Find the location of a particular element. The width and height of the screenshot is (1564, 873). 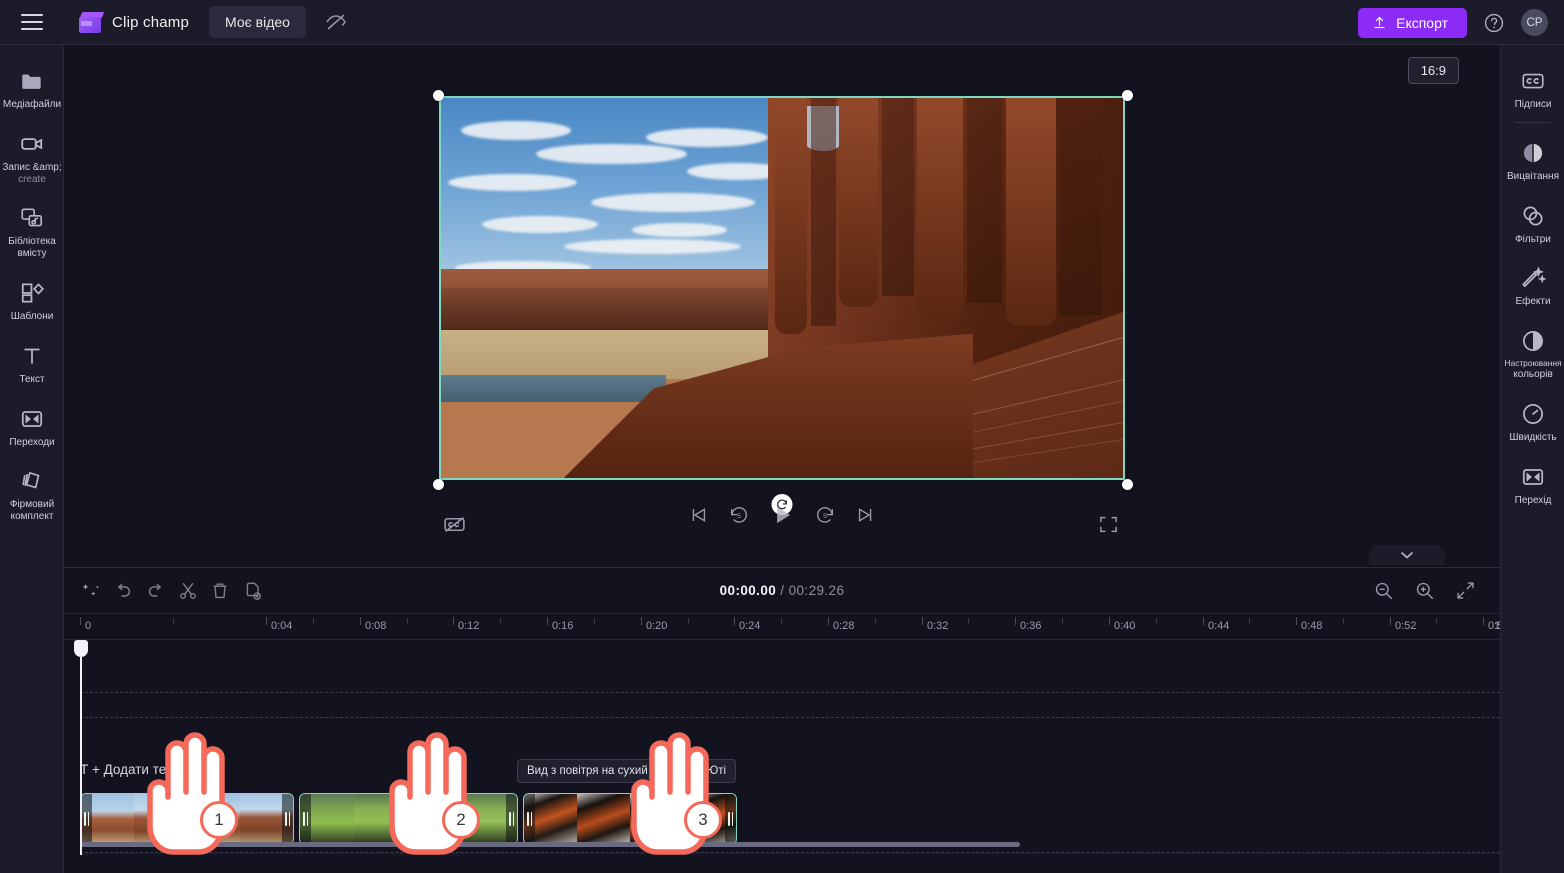

top-bar-right: Експорт CP is located at coordinates (1453, 22).